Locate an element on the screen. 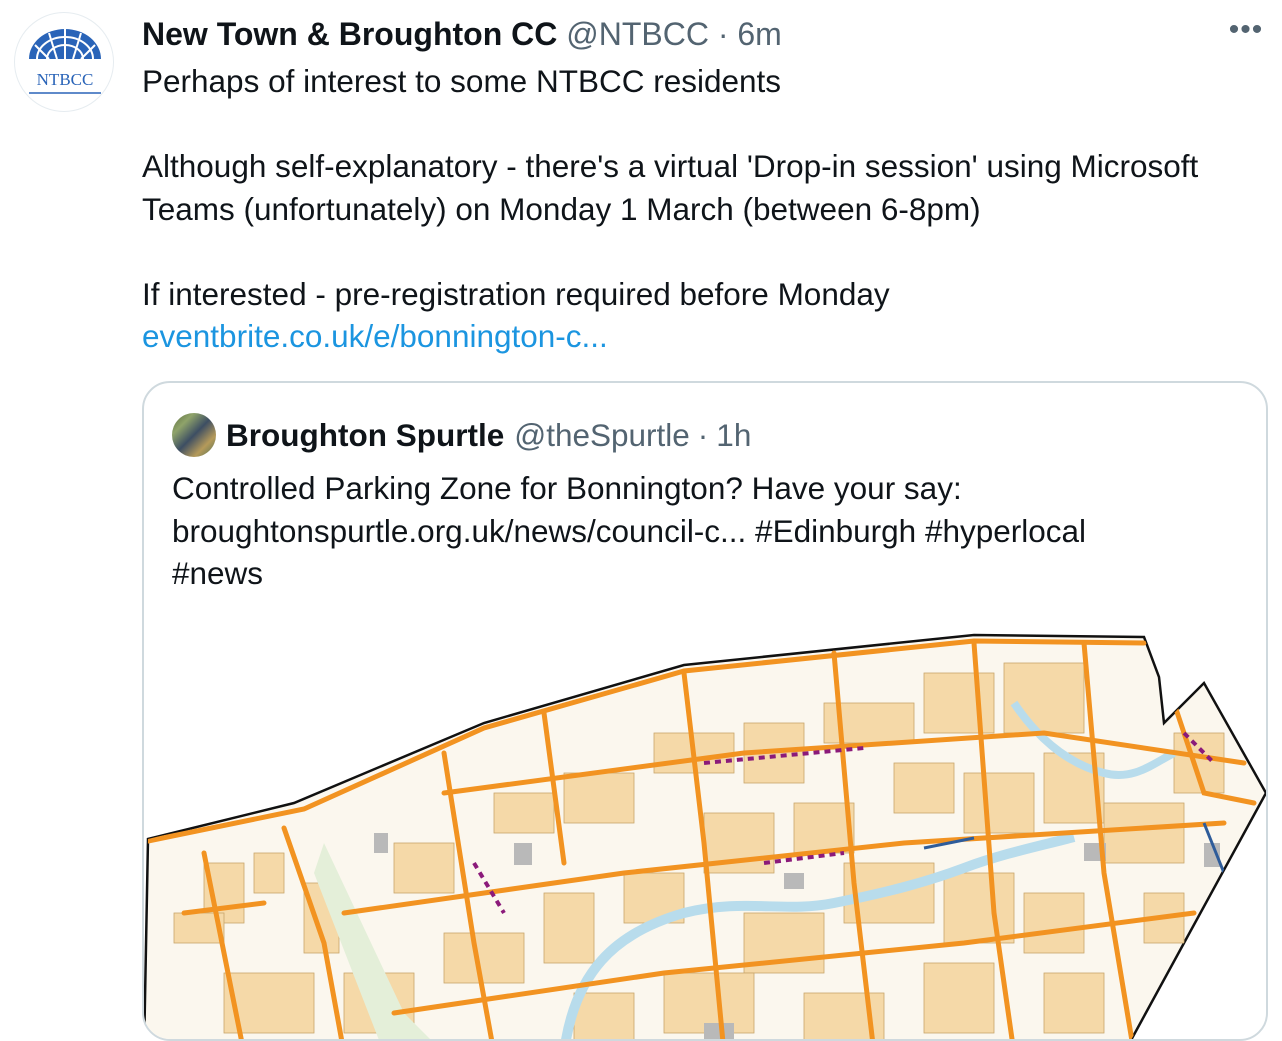 This screenshot has width=1282, height=1041. ntbcc-logo: NTBCC is located at coordinates (65, 61).